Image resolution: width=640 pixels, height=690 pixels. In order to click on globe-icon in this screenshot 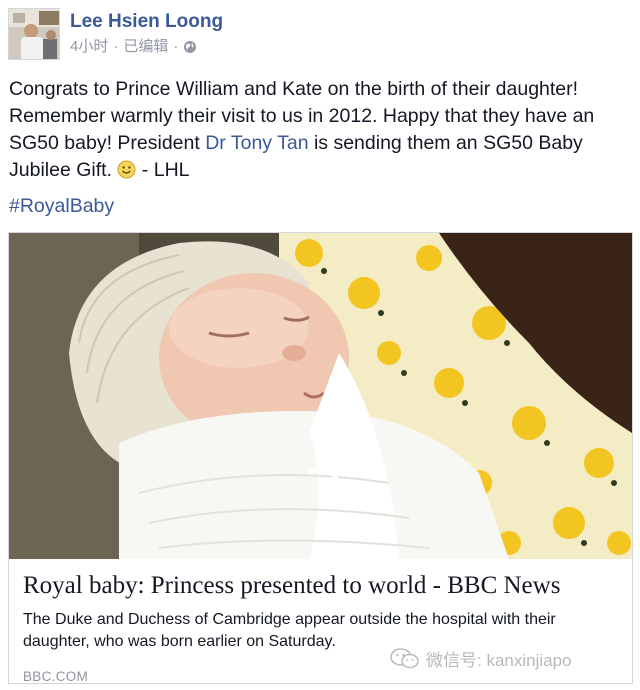, I will do `click(190, 47)`.